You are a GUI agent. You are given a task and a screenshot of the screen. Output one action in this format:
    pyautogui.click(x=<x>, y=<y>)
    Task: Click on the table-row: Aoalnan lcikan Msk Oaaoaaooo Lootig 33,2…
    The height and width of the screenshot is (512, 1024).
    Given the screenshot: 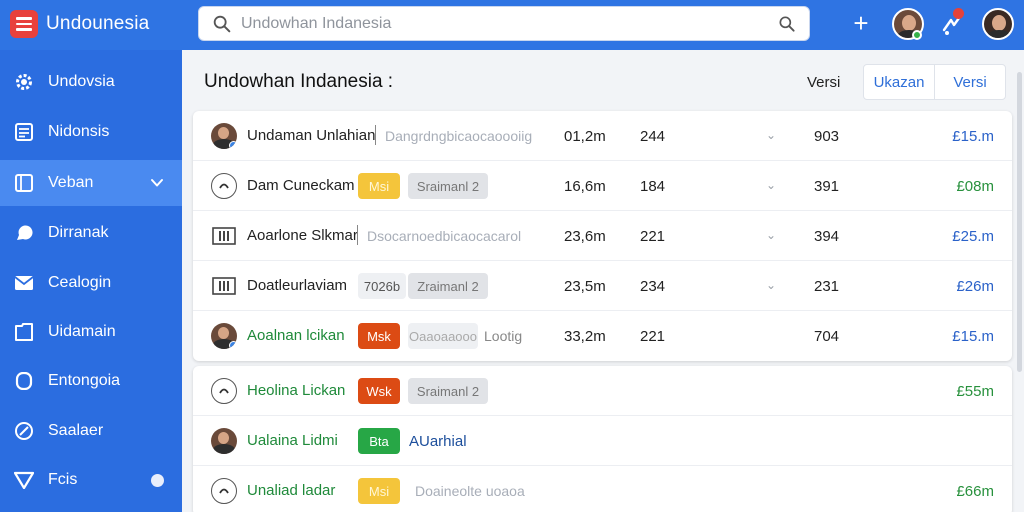 What is the action you would take?
    pyautogui.click(x=602, y=336)
    